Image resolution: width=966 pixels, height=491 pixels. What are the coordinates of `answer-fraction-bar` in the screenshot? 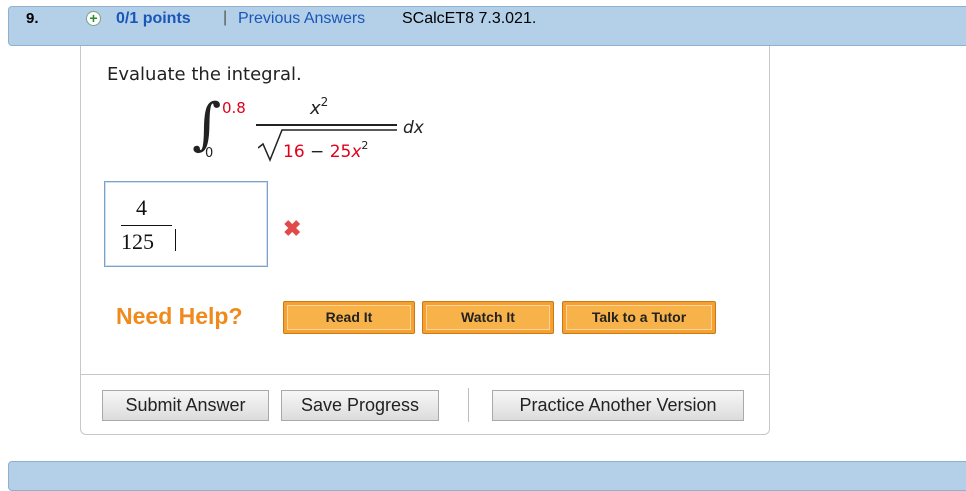 It's located at (146, 225).